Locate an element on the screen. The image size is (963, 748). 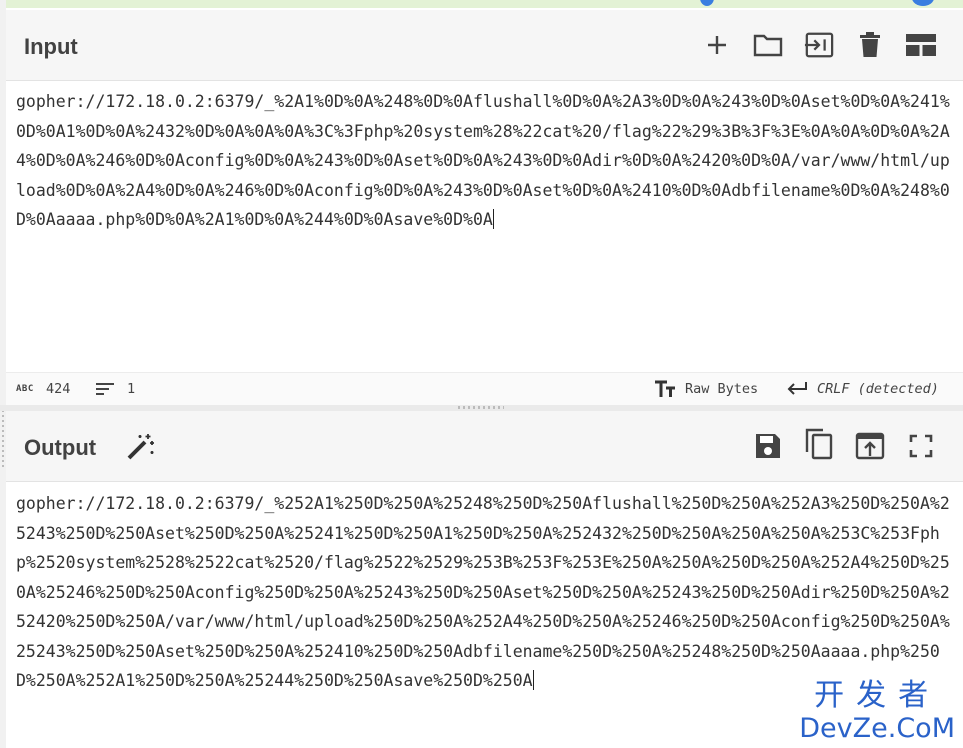
replace-input-icon is located at coordinates (870, 446).